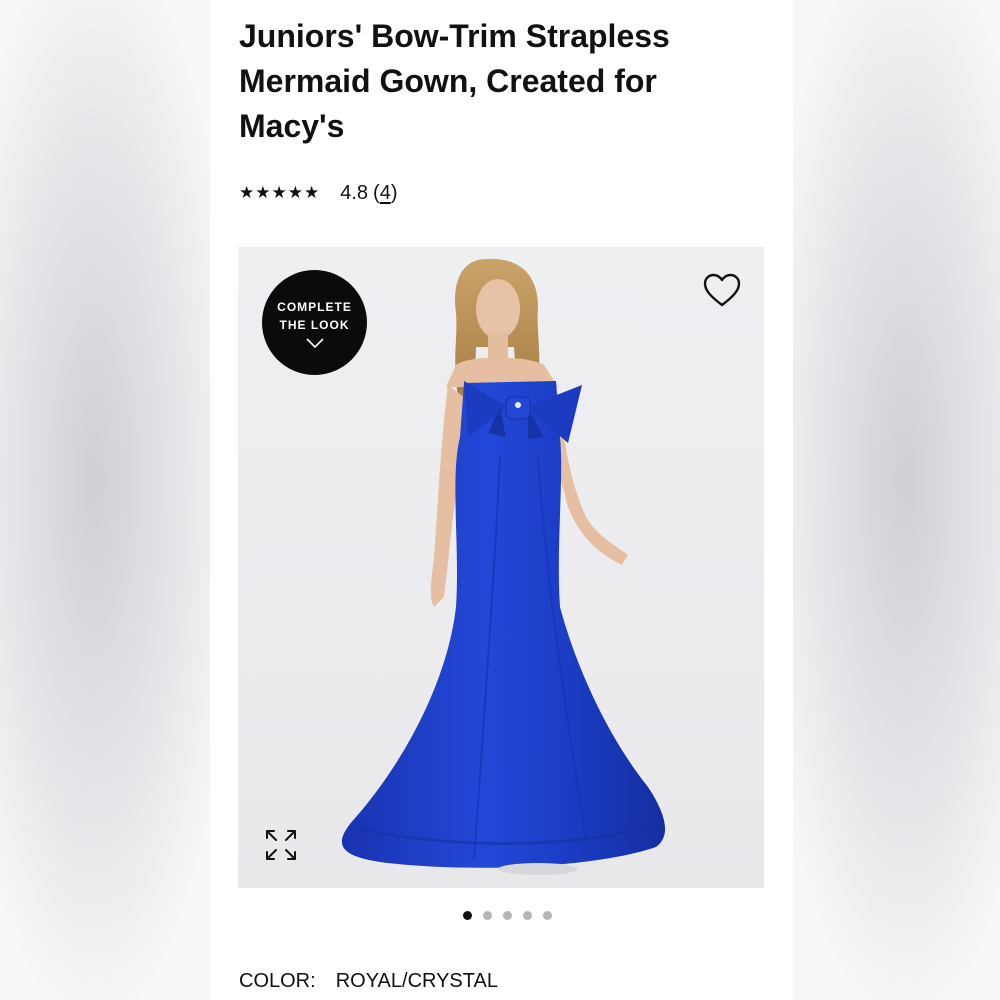 The height and width of the screenshot is (1000, 1000). I want to click on rating-stars: ★★★★★, so click(280, 192).